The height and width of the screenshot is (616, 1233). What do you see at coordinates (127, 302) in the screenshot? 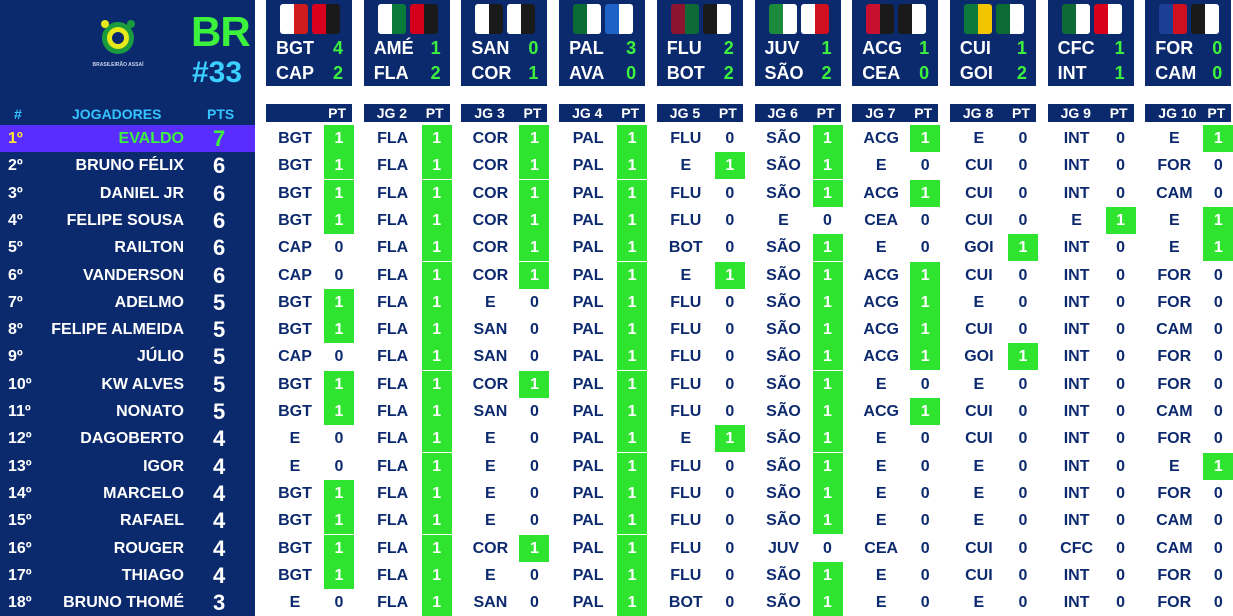
I see `player-row: 7º ADELMO 5` at bounding box center [127, 302].